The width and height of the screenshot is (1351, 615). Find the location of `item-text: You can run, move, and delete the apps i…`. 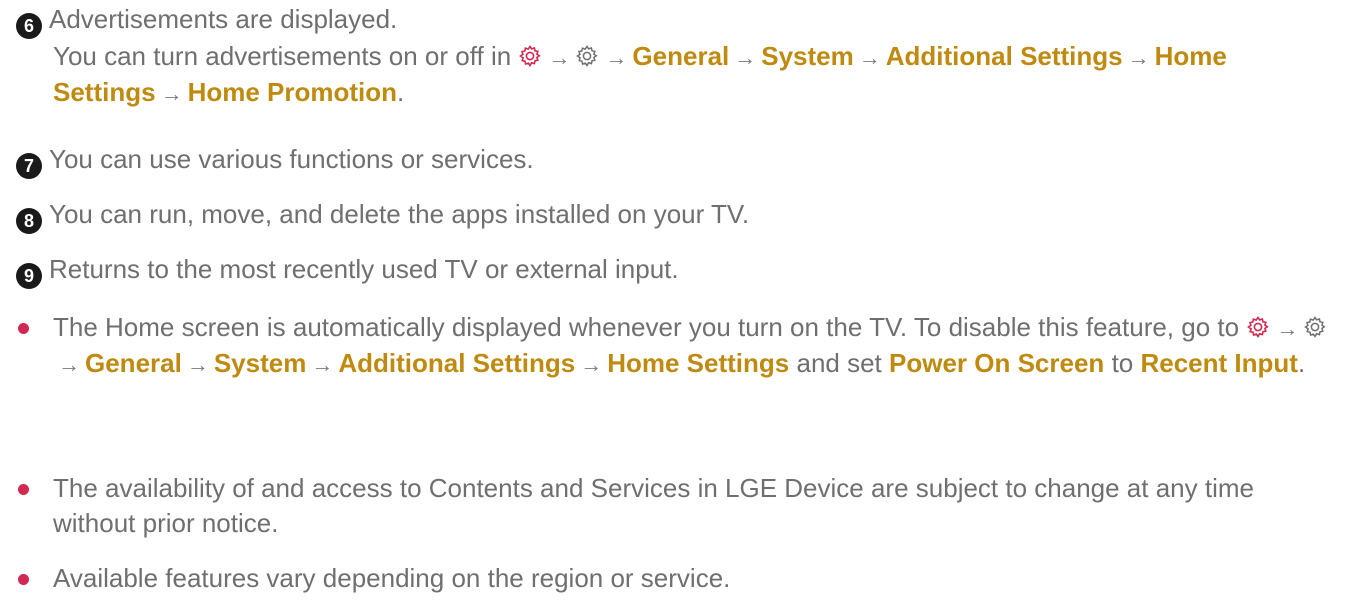

item-text: You can run, move, and delete the apps i… is located at coordinates (399, 214).